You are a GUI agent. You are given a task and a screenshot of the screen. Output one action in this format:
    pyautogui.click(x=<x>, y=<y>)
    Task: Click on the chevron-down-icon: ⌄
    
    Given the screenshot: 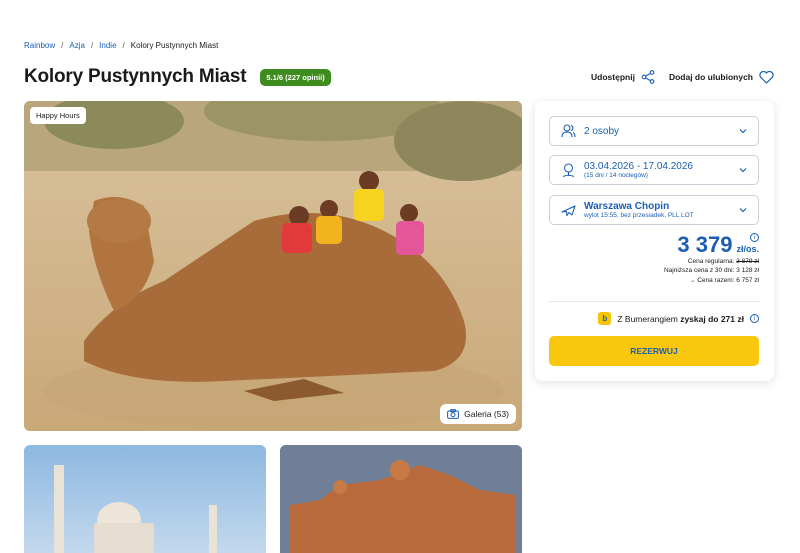 What is the action you would take?
    pyautogui.click(x=692, y=280)
    